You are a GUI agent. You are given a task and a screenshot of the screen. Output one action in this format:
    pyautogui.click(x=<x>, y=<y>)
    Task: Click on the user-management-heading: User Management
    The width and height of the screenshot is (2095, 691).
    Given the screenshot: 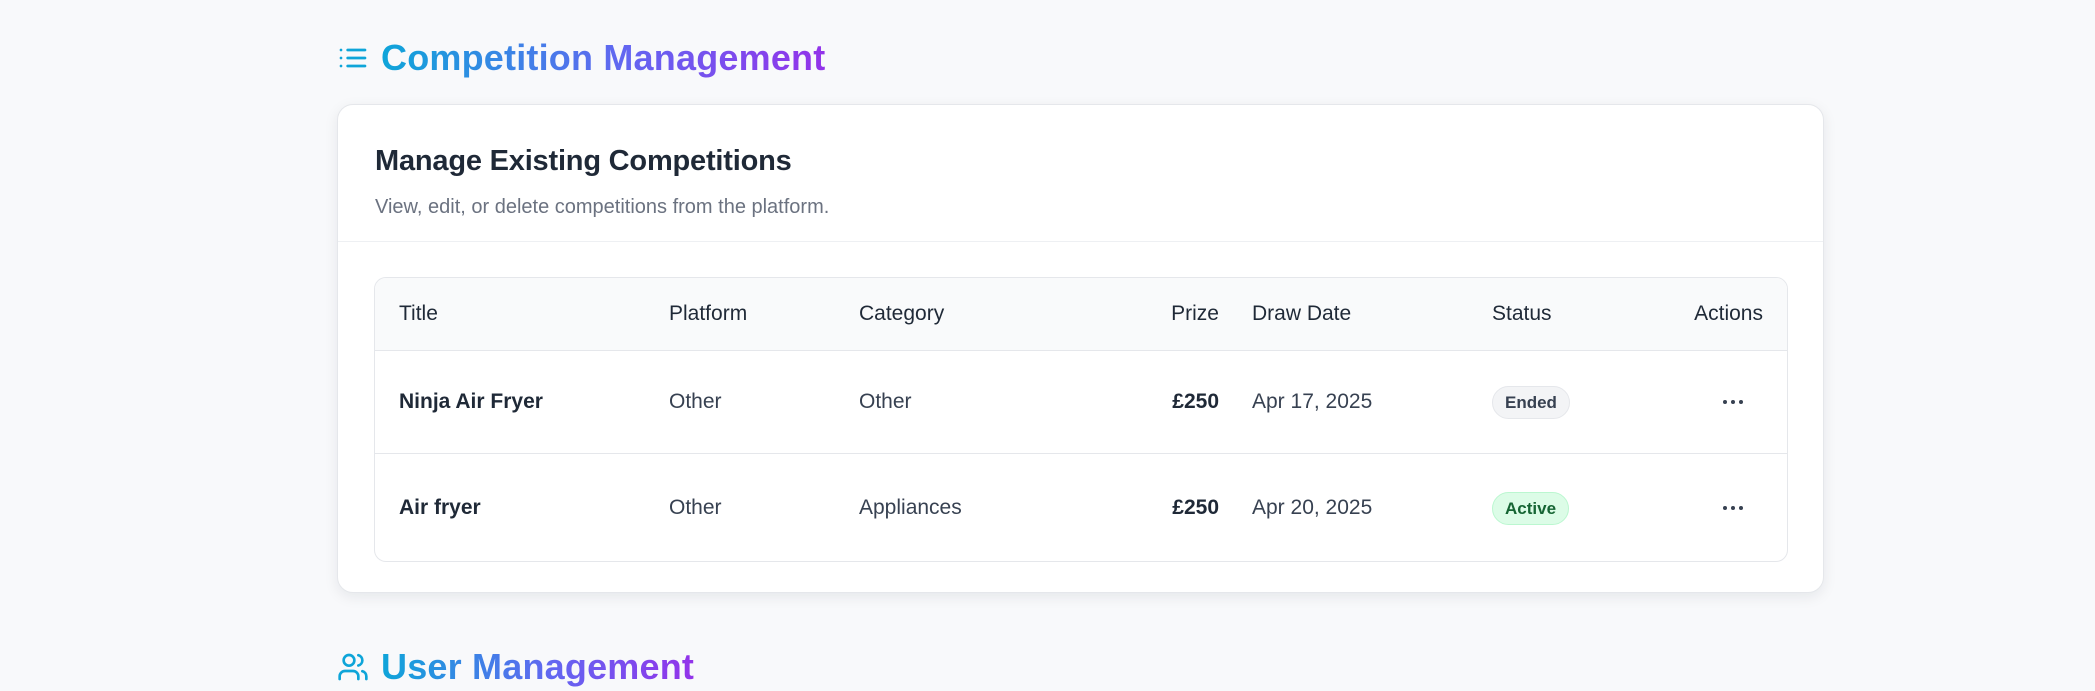 What is the action you would take?
    pyautogui.click(x=1080, y=667)
    